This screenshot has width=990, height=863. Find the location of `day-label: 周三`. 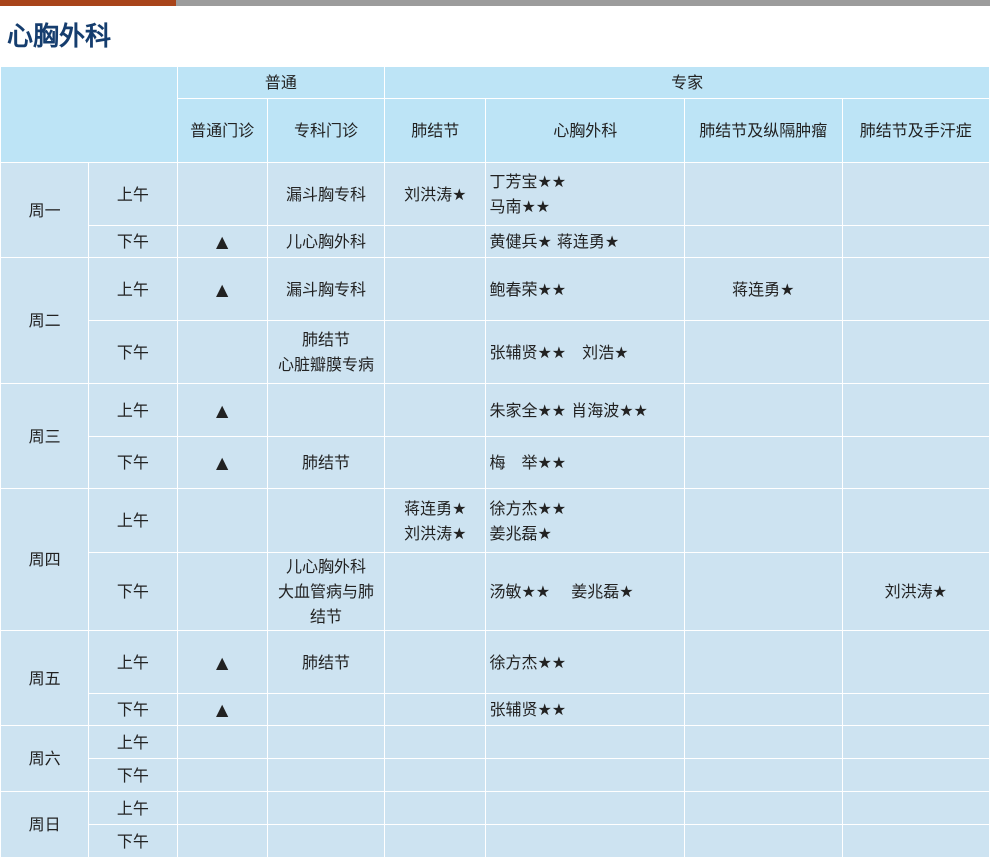

day-label: 周三 is located at coordinates (45, 436).